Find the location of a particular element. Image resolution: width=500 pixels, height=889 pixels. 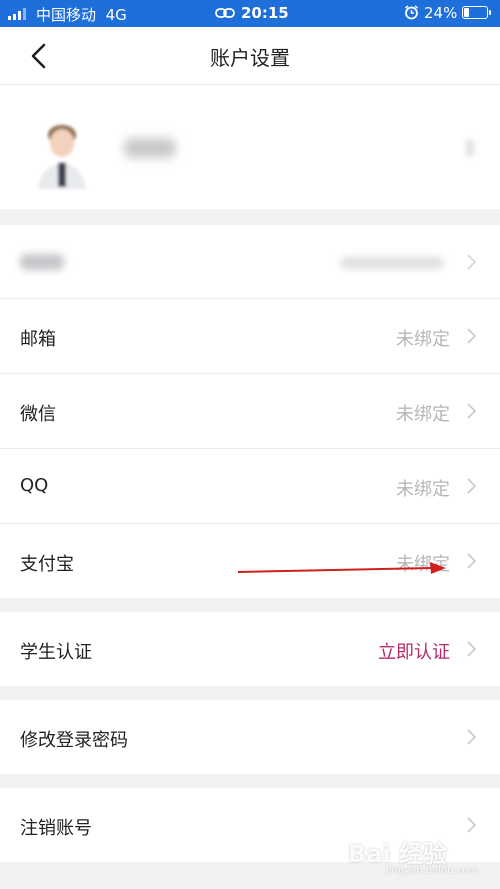

phone-value-blurred is located at coordinates (392, 263).